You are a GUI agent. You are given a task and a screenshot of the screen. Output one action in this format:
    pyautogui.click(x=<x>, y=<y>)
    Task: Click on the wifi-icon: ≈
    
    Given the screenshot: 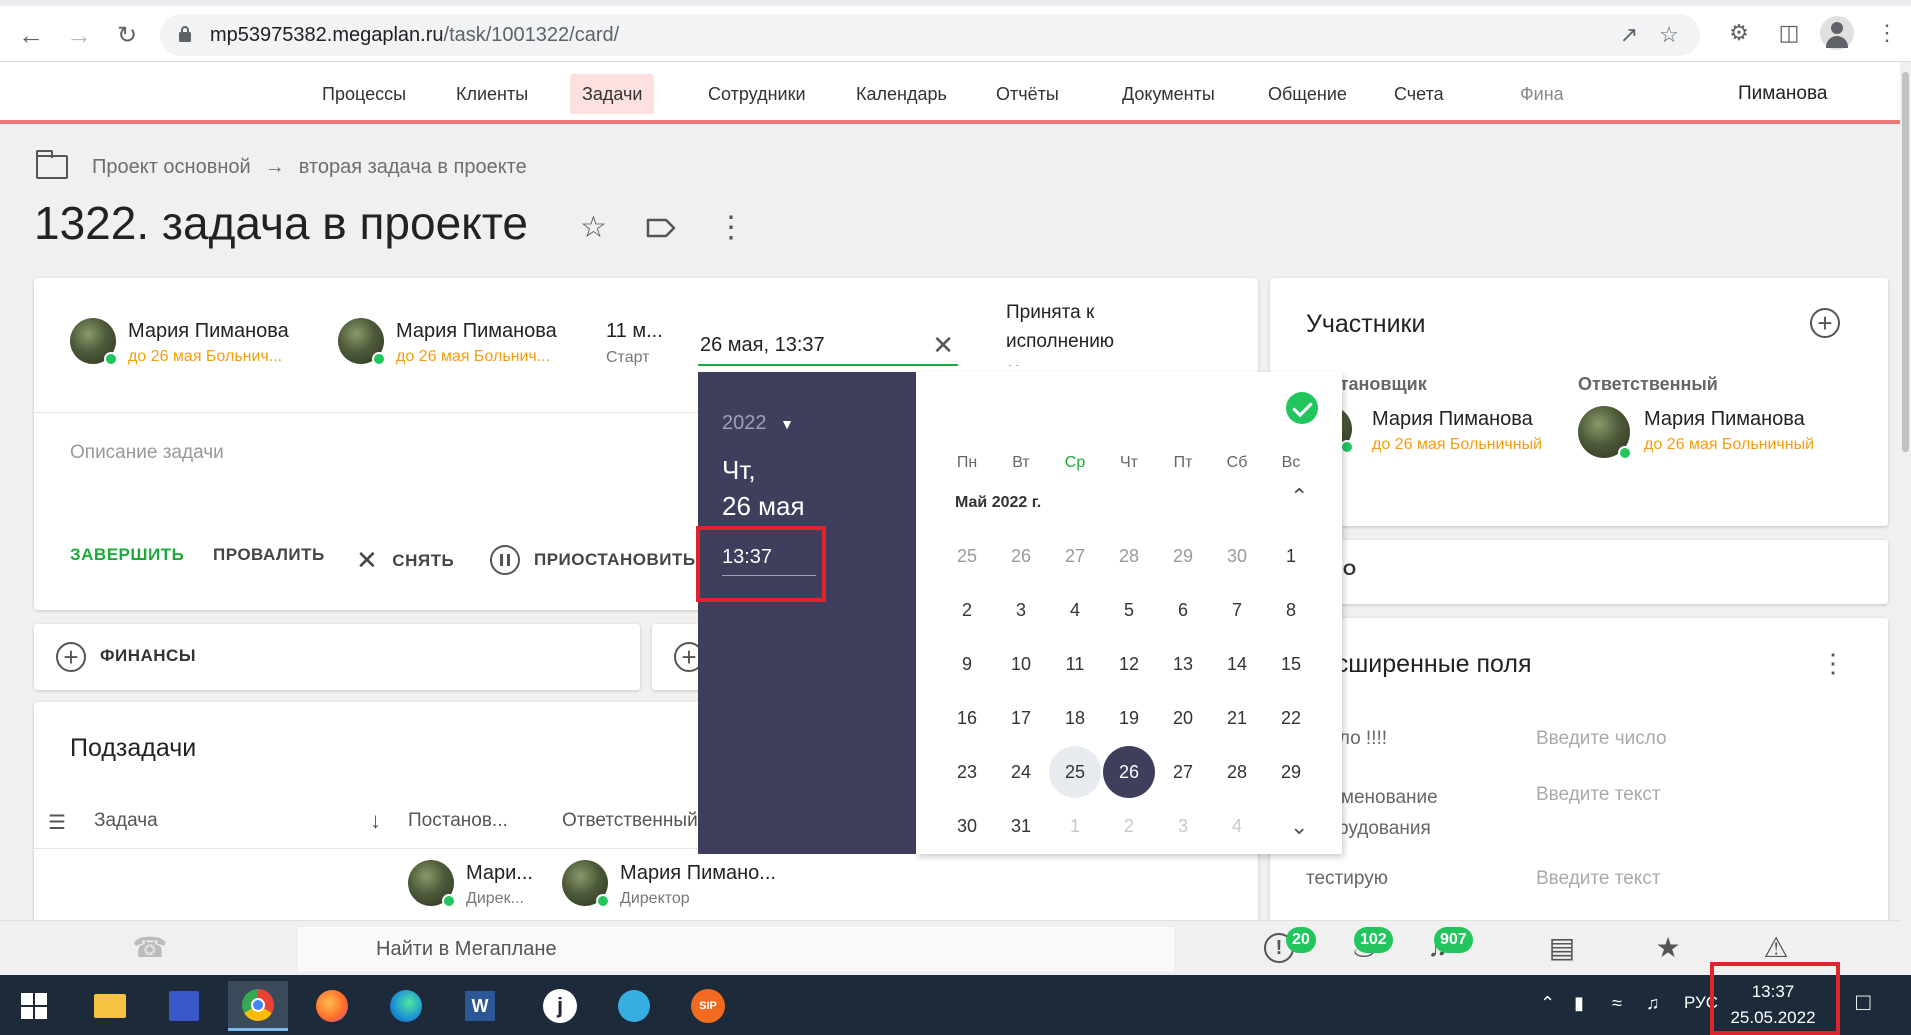 What is the action you would take?
    pyautogui.click(x=1617, y=1003)
    